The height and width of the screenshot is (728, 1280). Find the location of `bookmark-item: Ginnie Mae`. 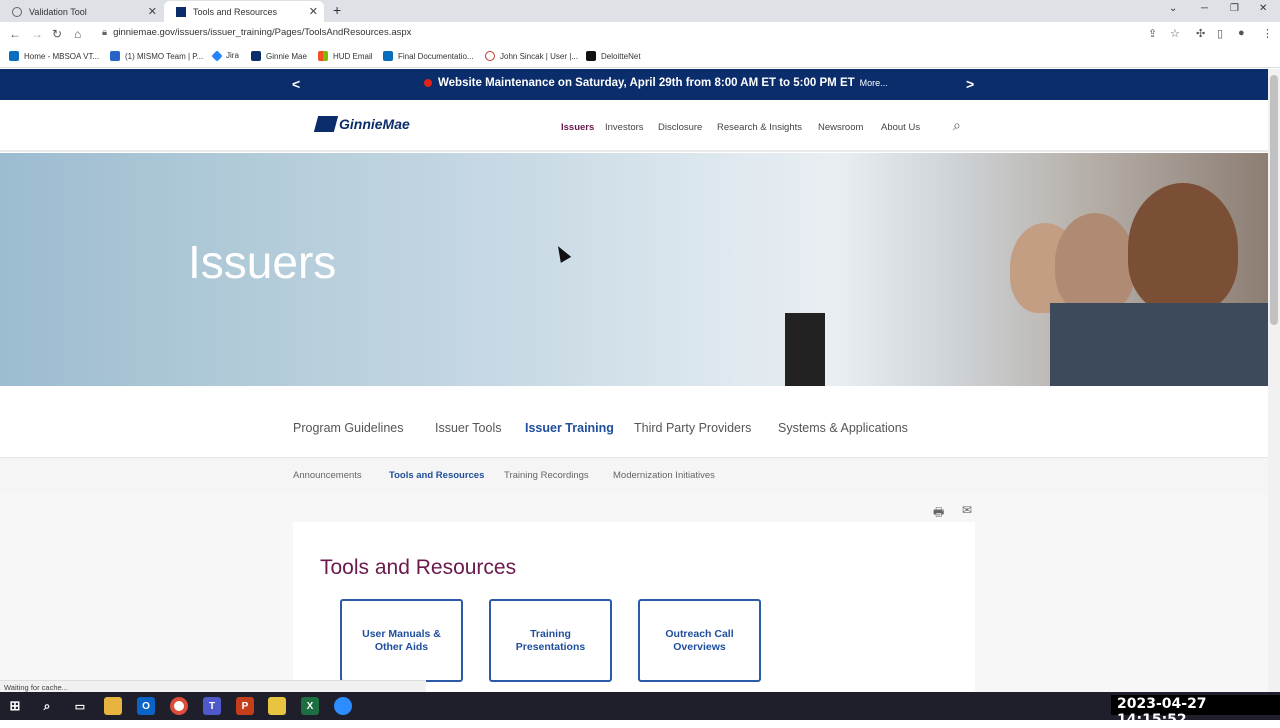

bookmark-item: Ginnie Mae is located at coordinates (279, 56).